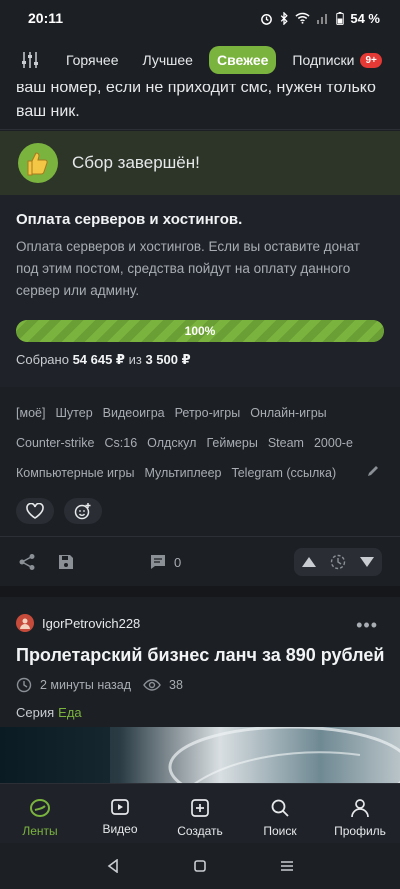 This screenshot has width=400, height=889. Describe the element at coordinates (178, 562) in the screenshot. I see `comments-count: 0` at that location.